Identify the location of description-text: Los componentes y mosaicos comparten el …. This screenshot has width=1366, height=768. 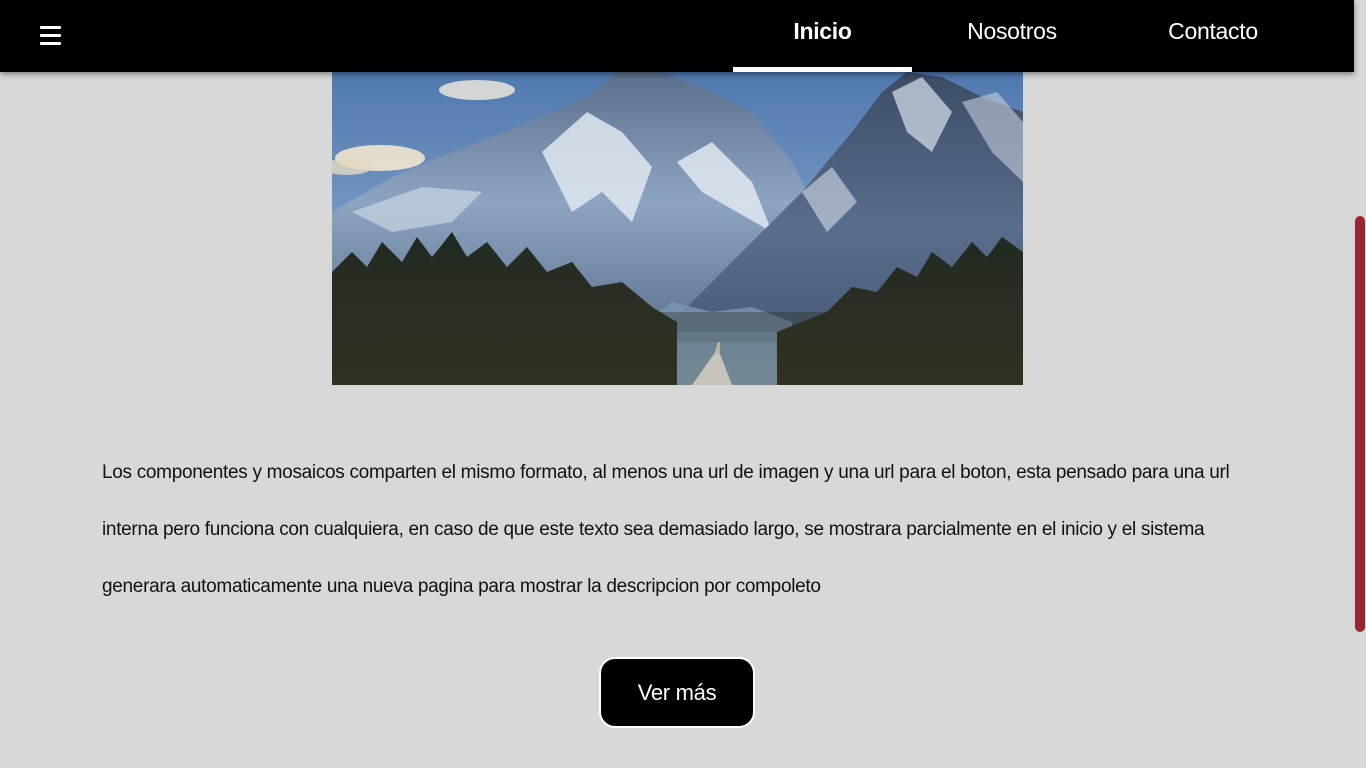
(666, 529).